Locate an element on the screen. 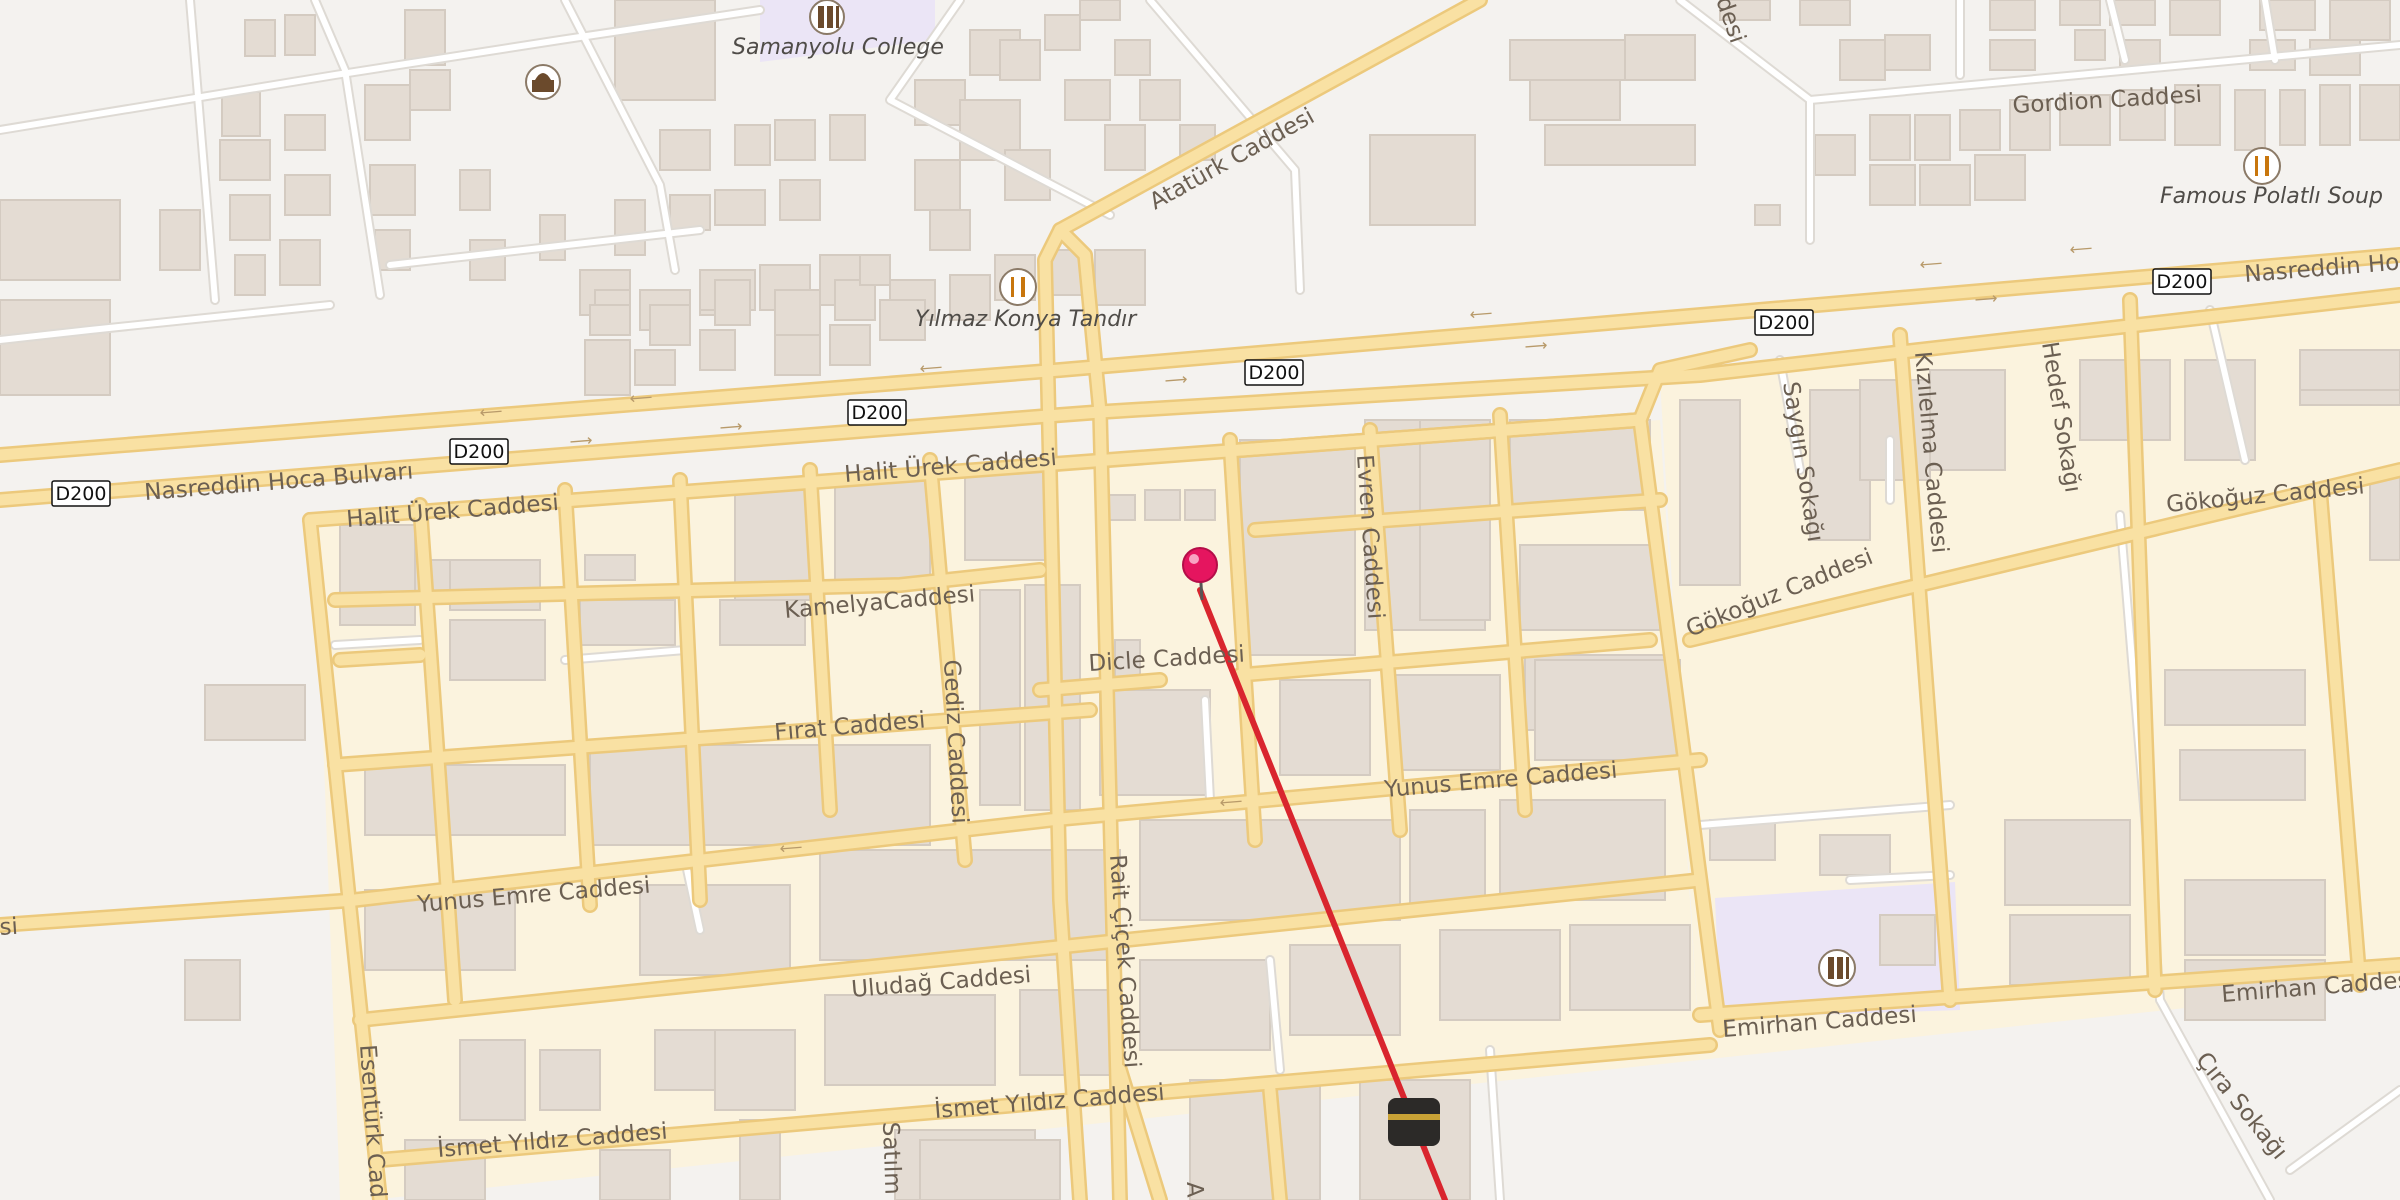 The image size is (2400, 1200). mosque-icon is located at coordinates (543, 82).